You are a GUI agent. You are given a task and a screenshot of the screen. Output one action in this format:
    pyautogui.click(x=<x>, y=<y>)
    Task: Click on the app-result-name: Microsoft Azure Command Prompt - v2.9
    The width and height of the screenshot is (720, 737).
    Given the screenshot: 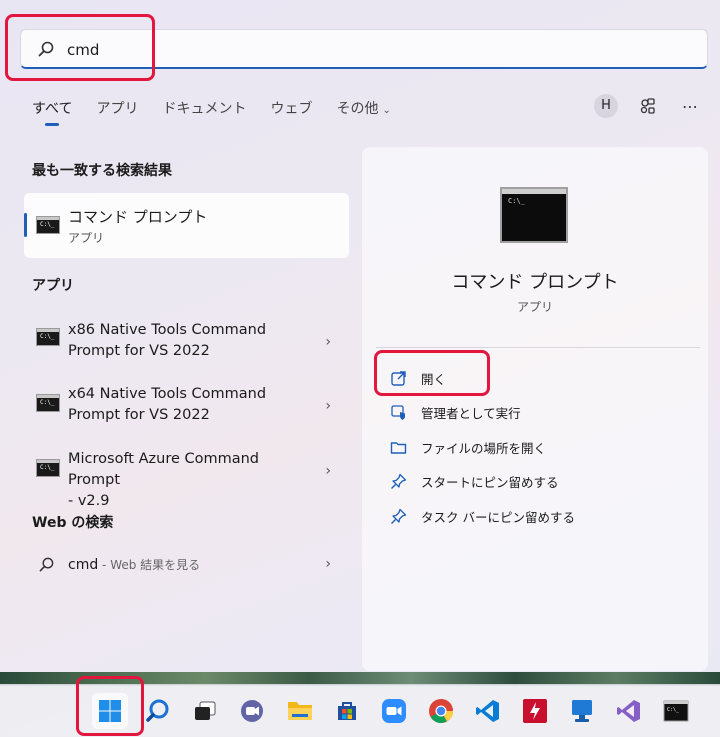 What is the action you would take?
    pyautogui.click(x=164, y=480)
    